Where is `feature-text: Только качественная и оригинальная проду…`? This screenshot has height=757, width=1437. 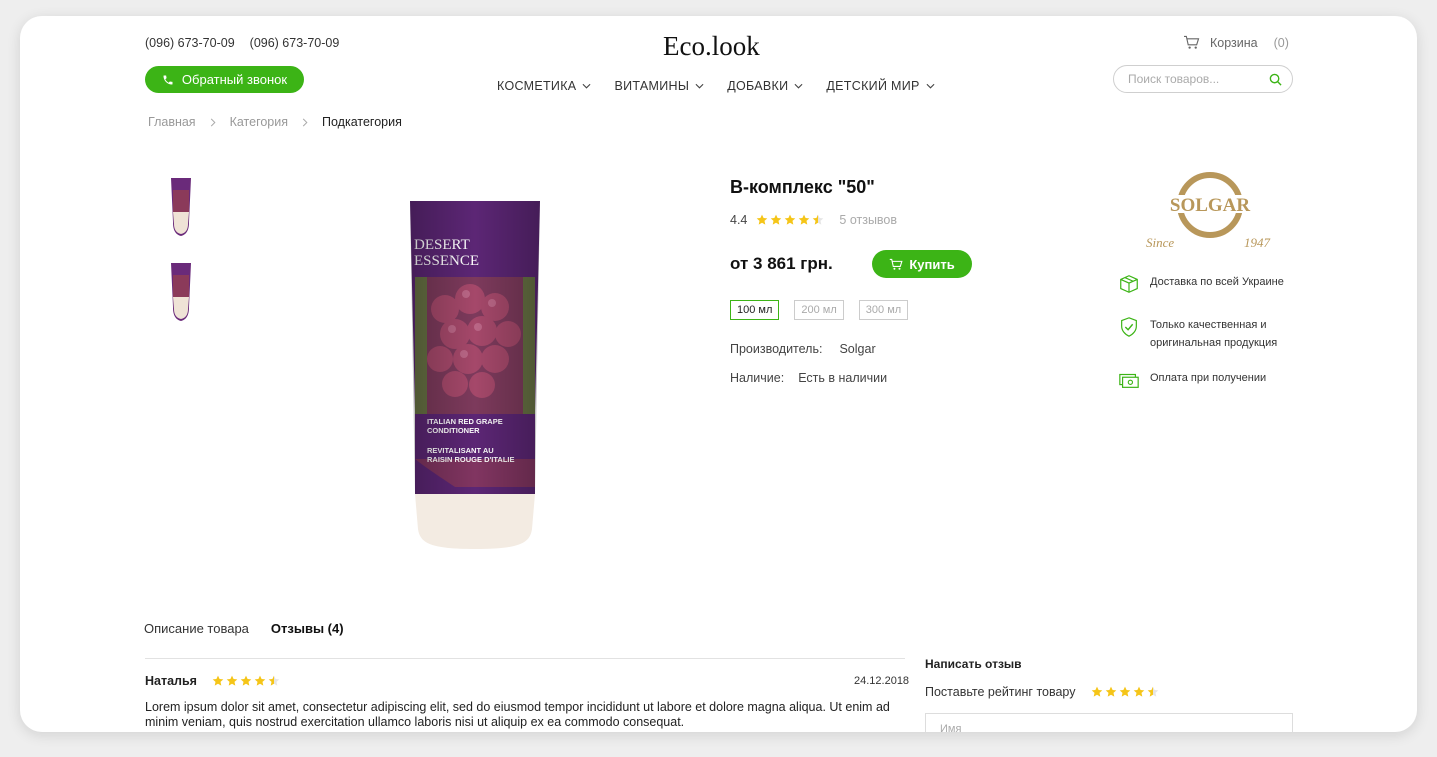
feature-text: Только качественная и оригинальная проду… is located at coordinates (1214, 334).